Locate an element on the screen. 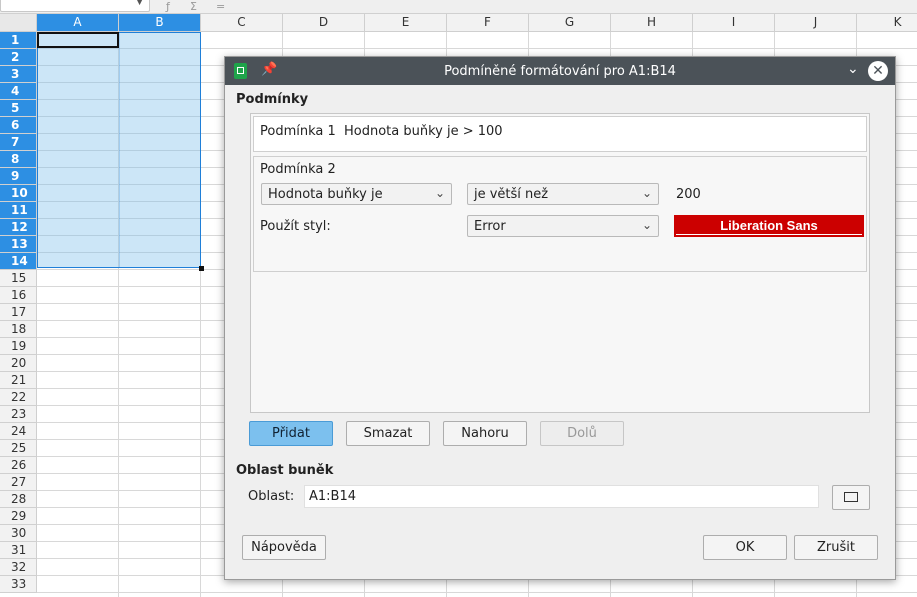  select-all-corner is located at coordinates (18, 22).